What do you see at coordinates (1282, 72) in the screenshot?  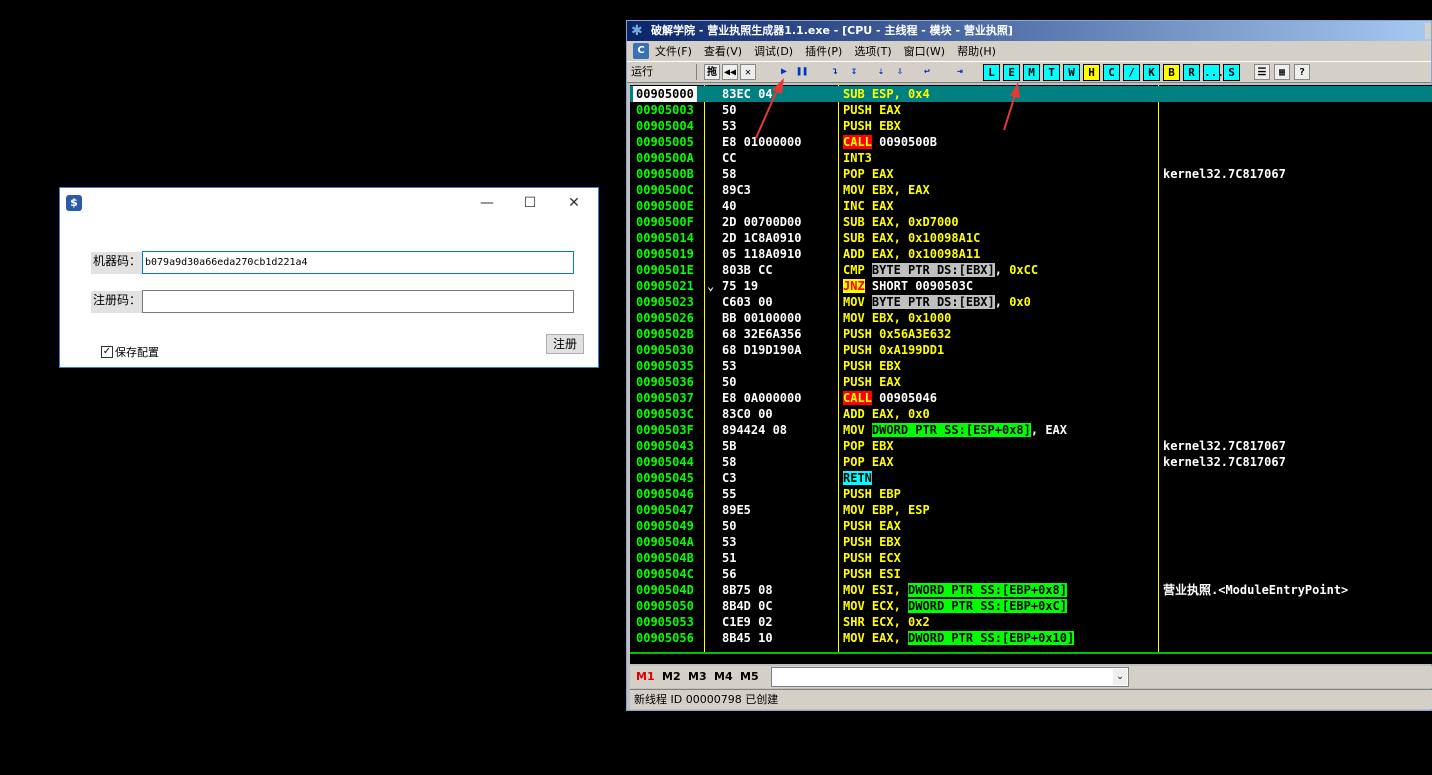 I see `layout-button: ▦` at bounding box center [1282, 72].